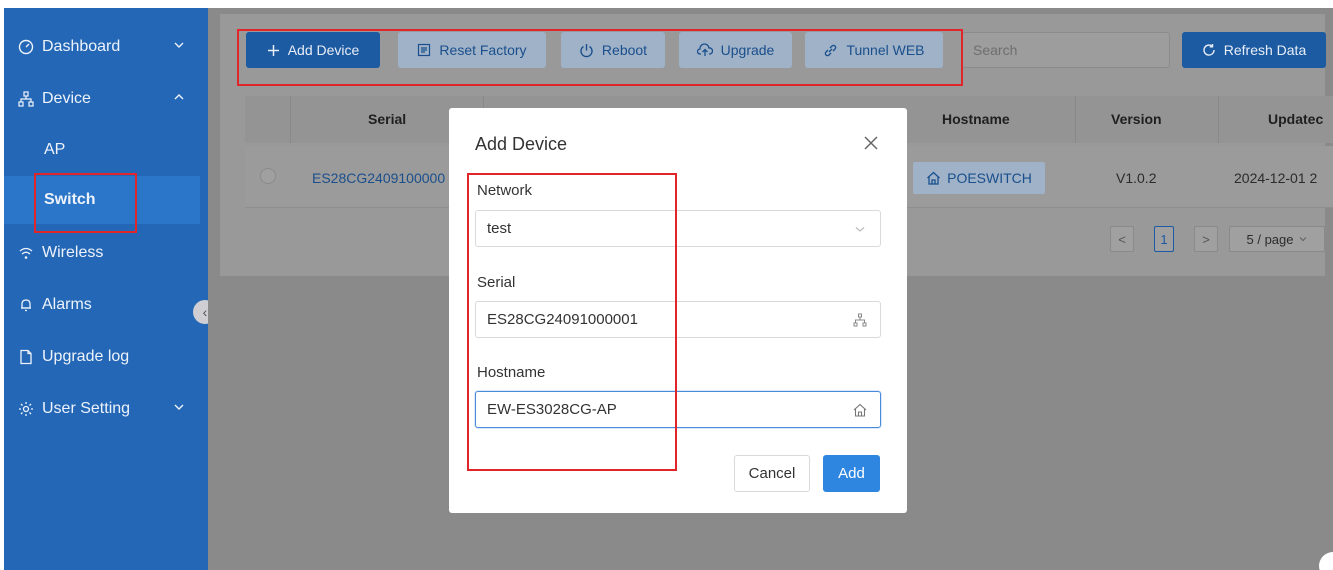 Image resolution: width=1333 pixels, height=570 pixels. What do you see at coordinates (1209, 50) in the screenshot?
I see `refresh-icon` at bounding box center [1209, 50].